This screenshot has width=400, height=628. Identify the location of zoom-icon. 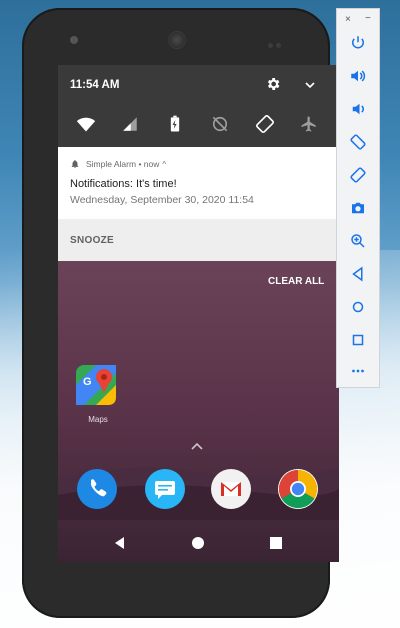
(358, 241).